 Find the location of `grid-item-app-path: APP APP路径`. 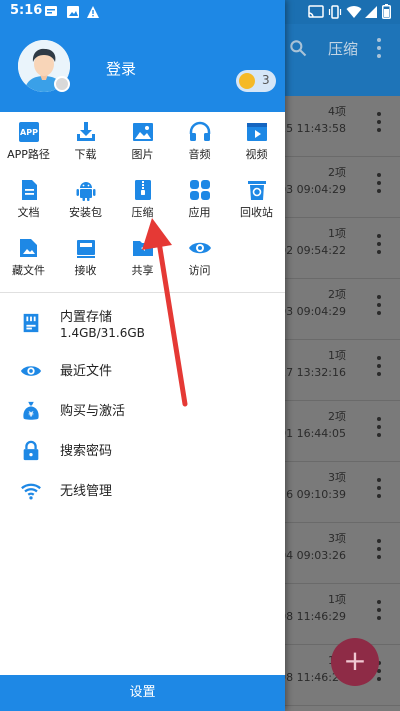

grid-item-app-path: APP APP路径 is located at coordinates (28, 142).